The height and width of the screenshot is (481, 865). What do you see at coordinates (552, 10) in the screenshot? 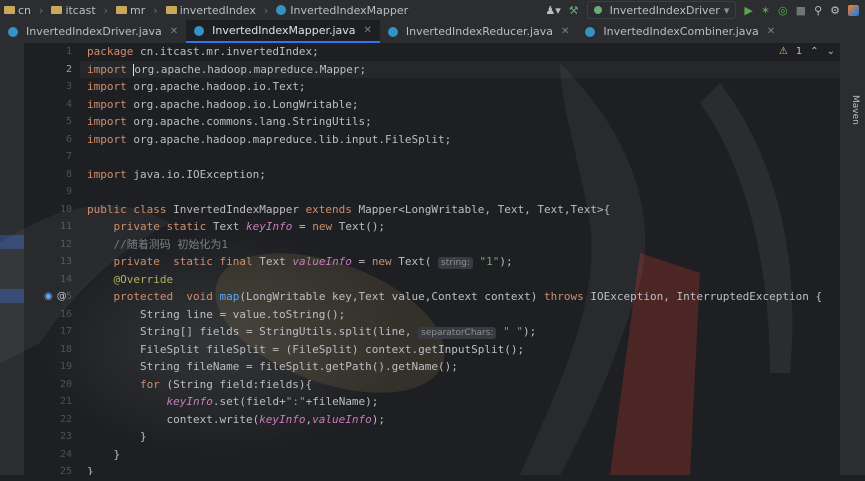
I see `user-icon: ♟▾` at bounding box center [552, 10].